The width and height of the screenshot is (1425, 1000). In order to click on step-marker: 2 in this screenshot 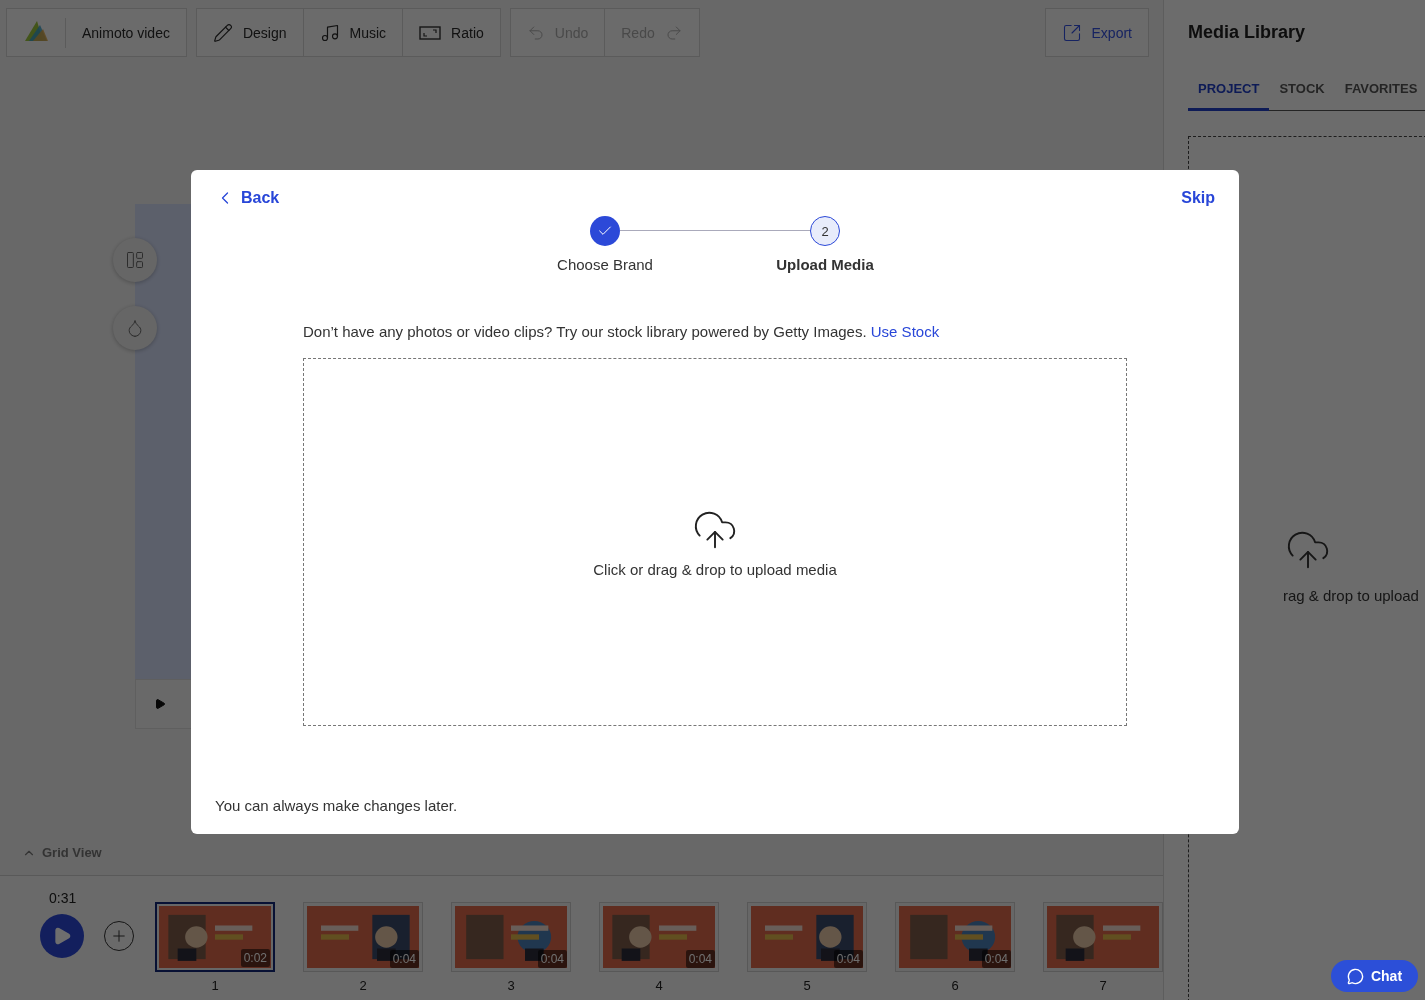, I will do `click(825, 231)`.